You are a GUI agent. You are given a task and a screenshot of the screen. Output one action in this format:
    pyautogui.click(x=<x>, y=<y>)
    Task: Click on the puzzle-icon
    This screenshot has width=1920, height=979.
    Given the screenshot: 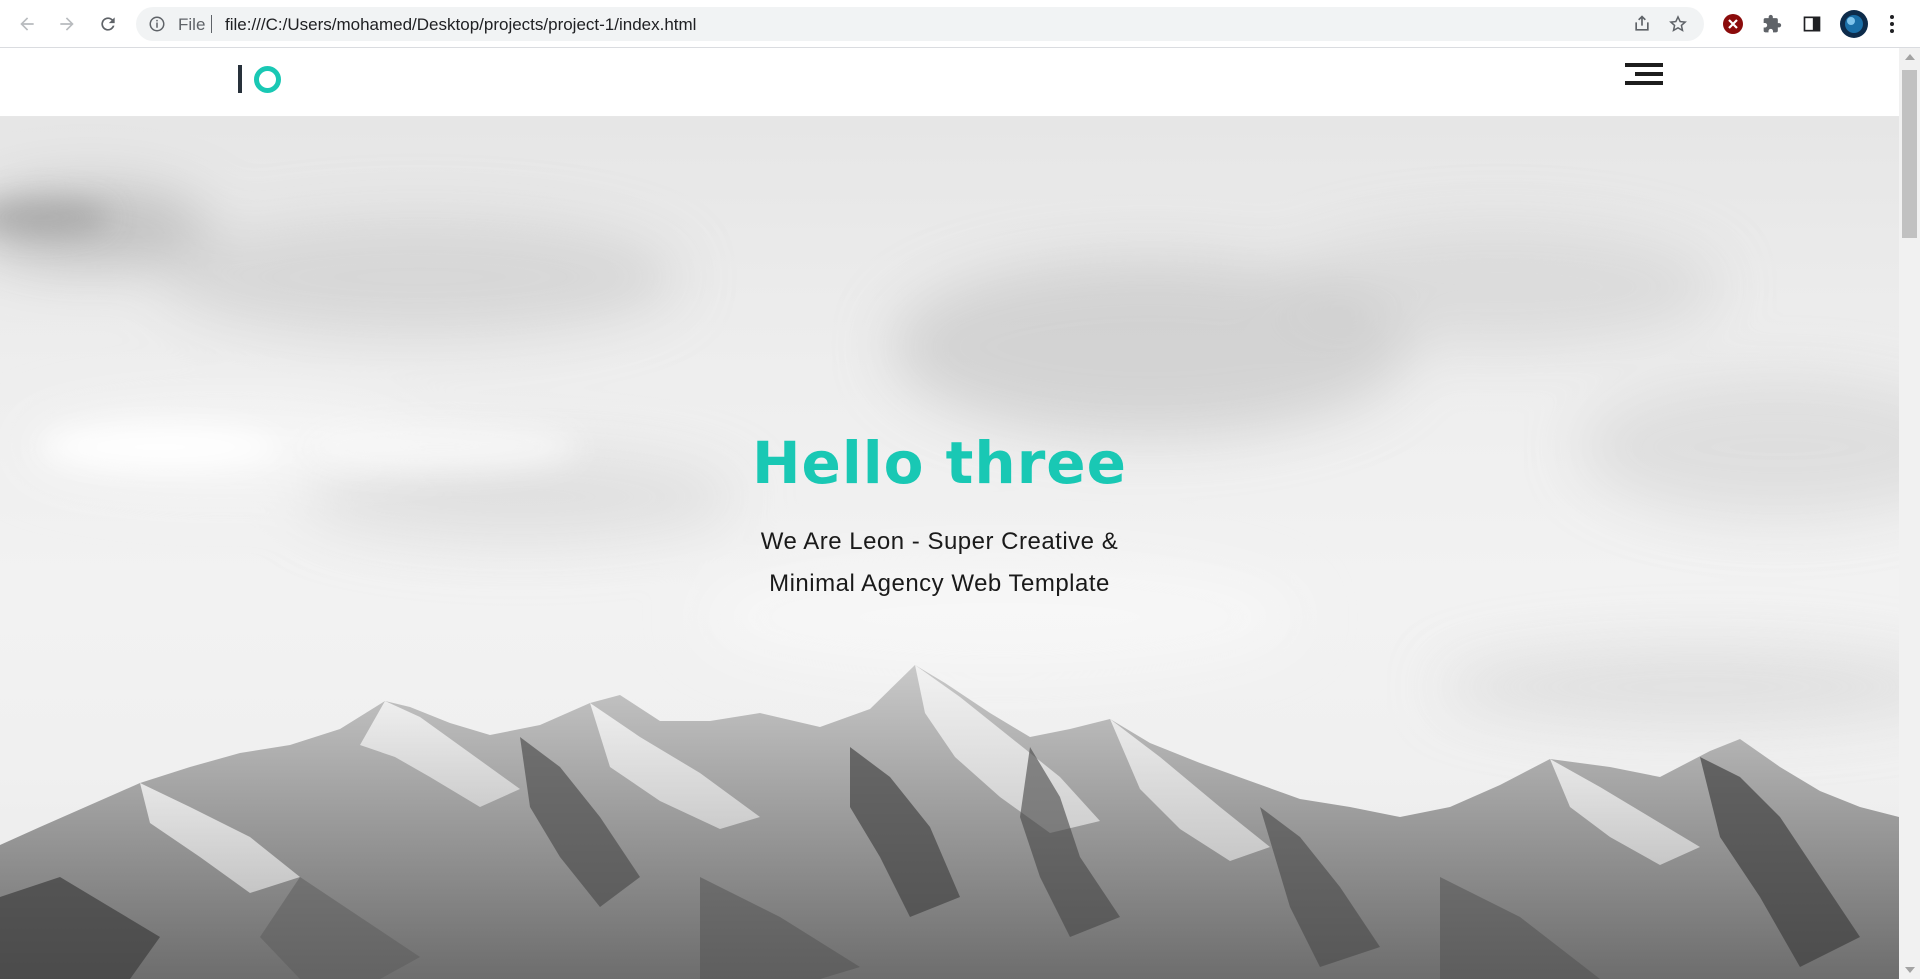 What is the action you would take?
    pyautogui.click(x=1772, y=24)
    